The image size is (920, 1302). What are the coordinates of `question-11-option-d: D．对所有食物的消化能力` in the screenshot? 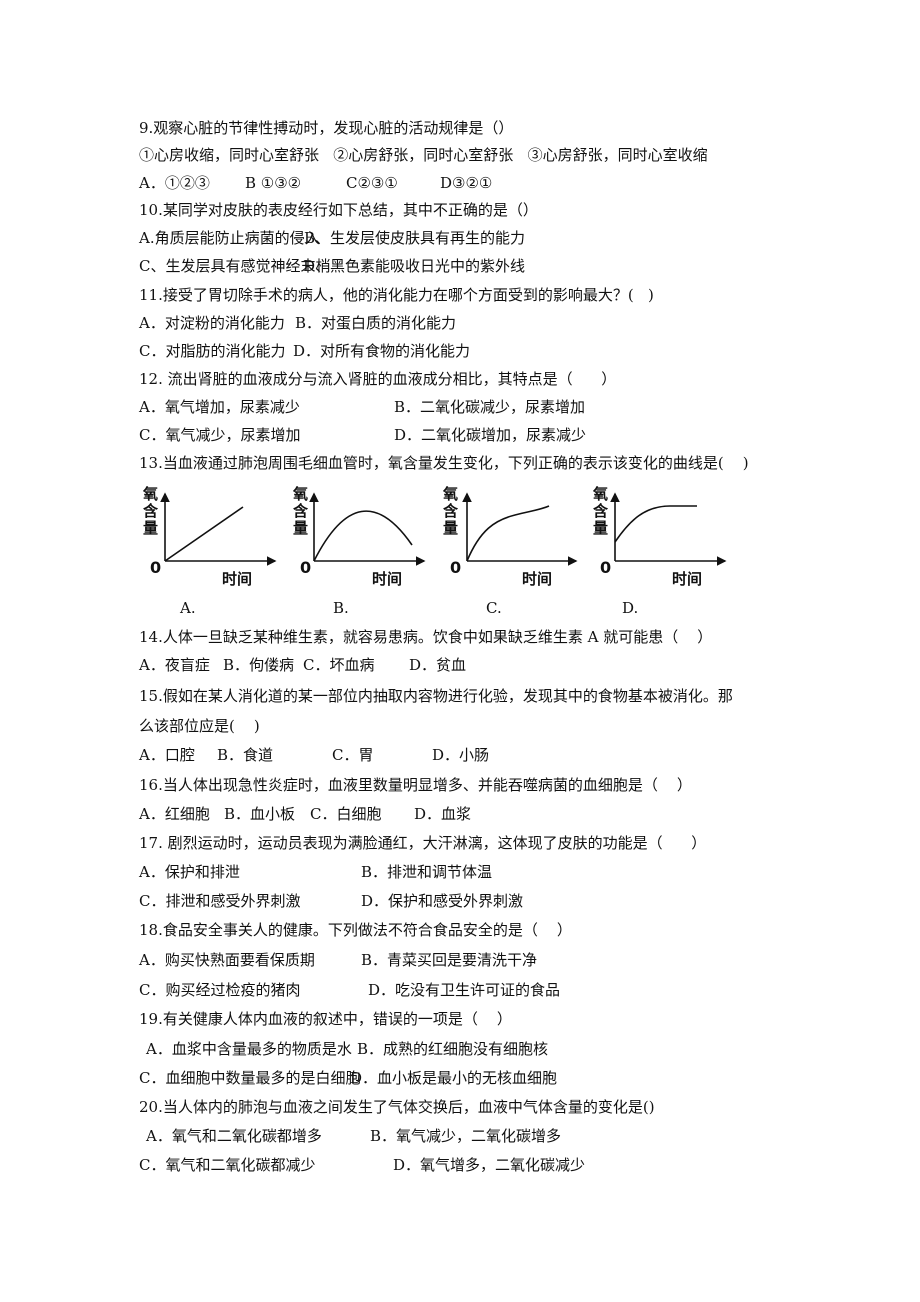 It's located at (382, 351).